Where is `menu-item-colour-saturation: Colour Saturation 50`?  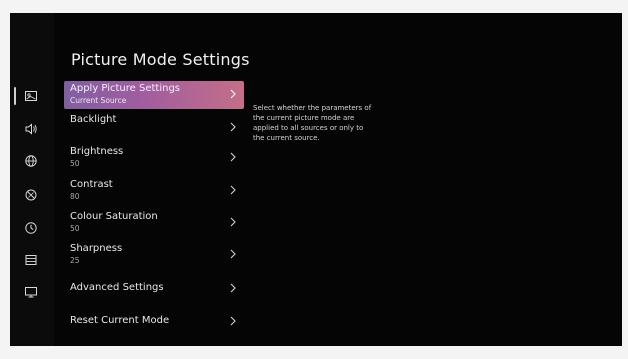 menu-item-colour-saturation: Colour Saturation 50 is located at coordinates (154, 223).